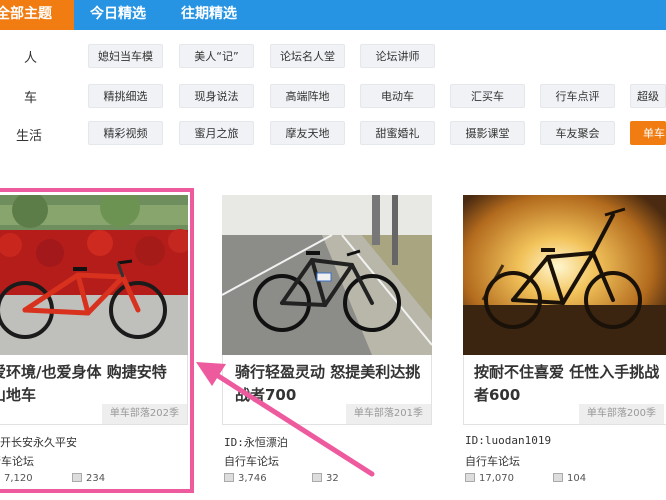  What do you see at coordinates (216, 133) in the screenshot?
I see `pill-honeymoon: 蜜月之旅` at bounding box center [216, 133].